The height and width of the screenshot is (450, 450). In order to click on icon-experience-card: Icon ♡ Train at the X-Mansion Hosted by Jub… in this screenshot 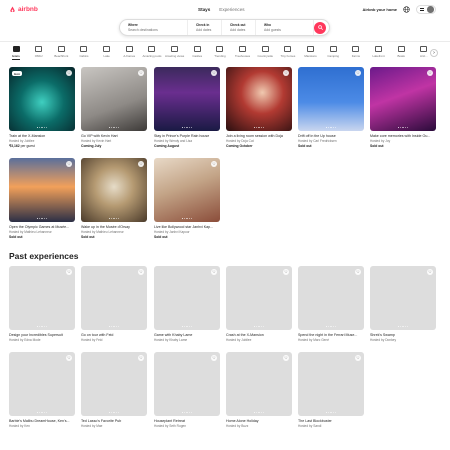, I will do `click(42, 107)`.